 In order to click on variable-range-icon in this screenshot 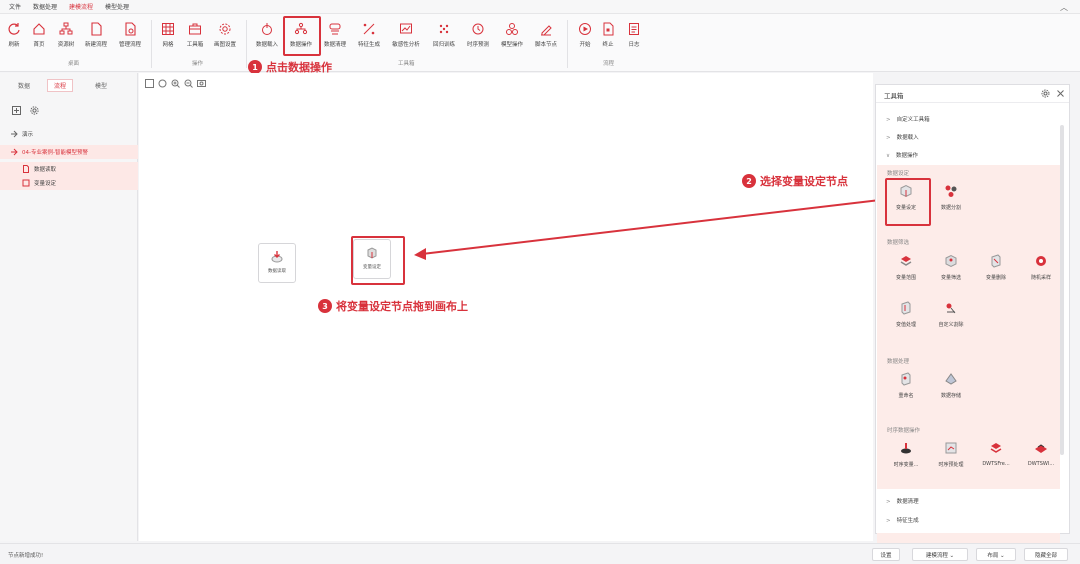, I will do `click(906, 261)`.